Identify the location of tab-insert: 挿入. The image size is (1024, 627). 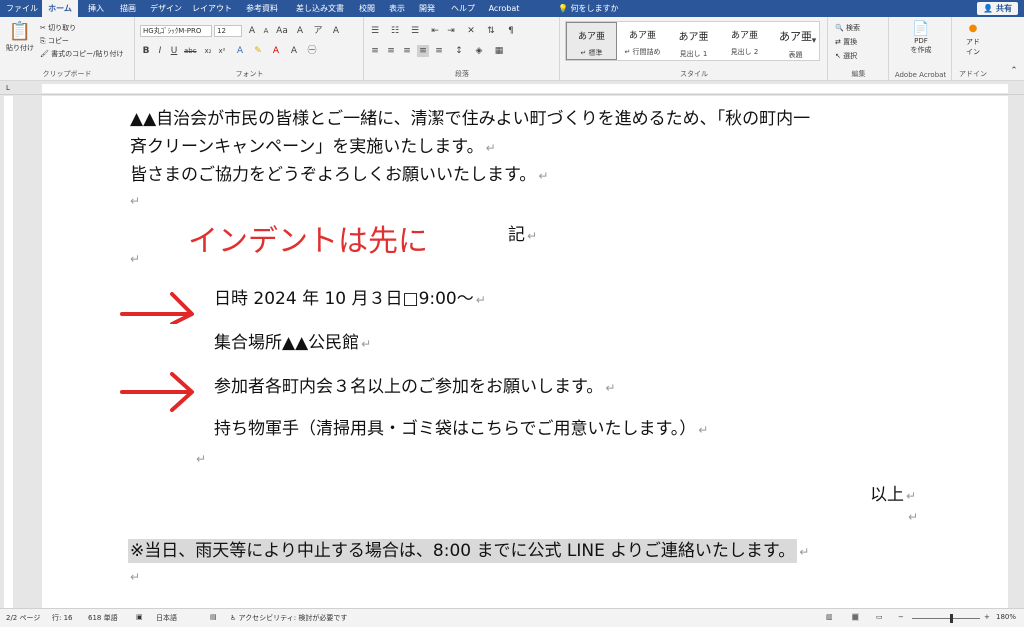
(96, 8).